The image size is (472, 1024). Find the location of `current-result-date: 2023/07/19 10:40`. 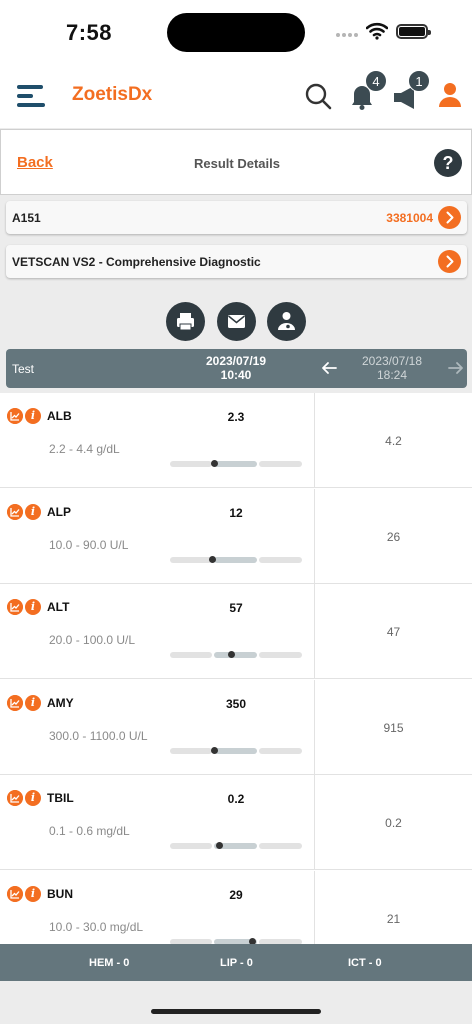

current-result-date: 2023/07/19 10:40 is located at coordinates (236, 368).